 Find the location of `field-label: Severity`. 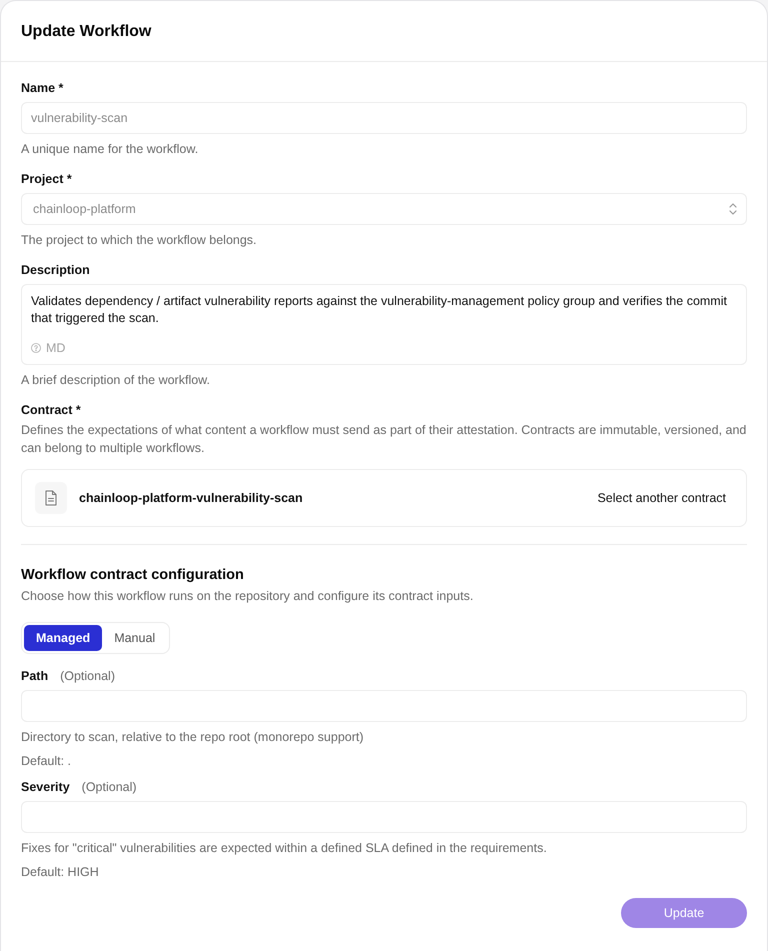

field-label: Severity is located at coordinates (45, 787).